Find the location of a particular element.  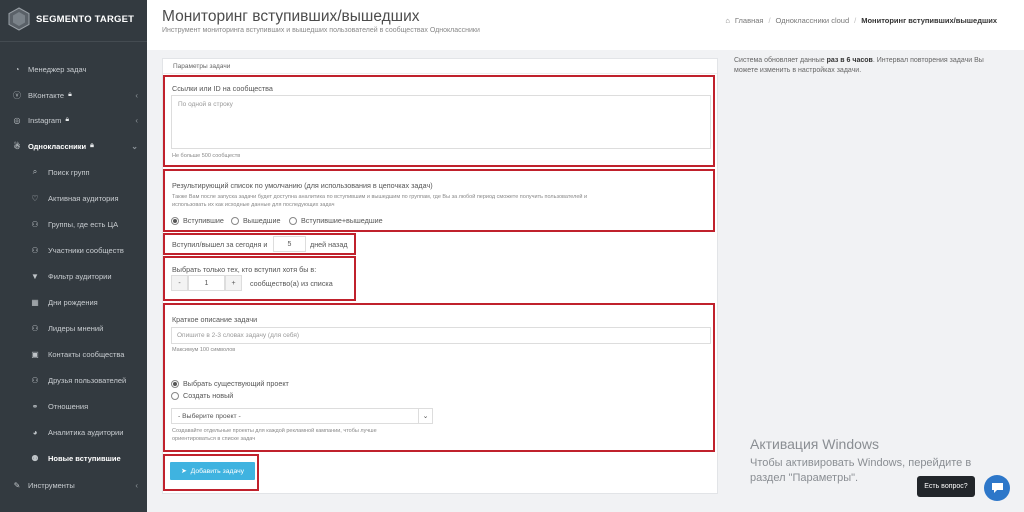

sidebar-item-label: Контакты сообщества is located at coordinates (86, 354).